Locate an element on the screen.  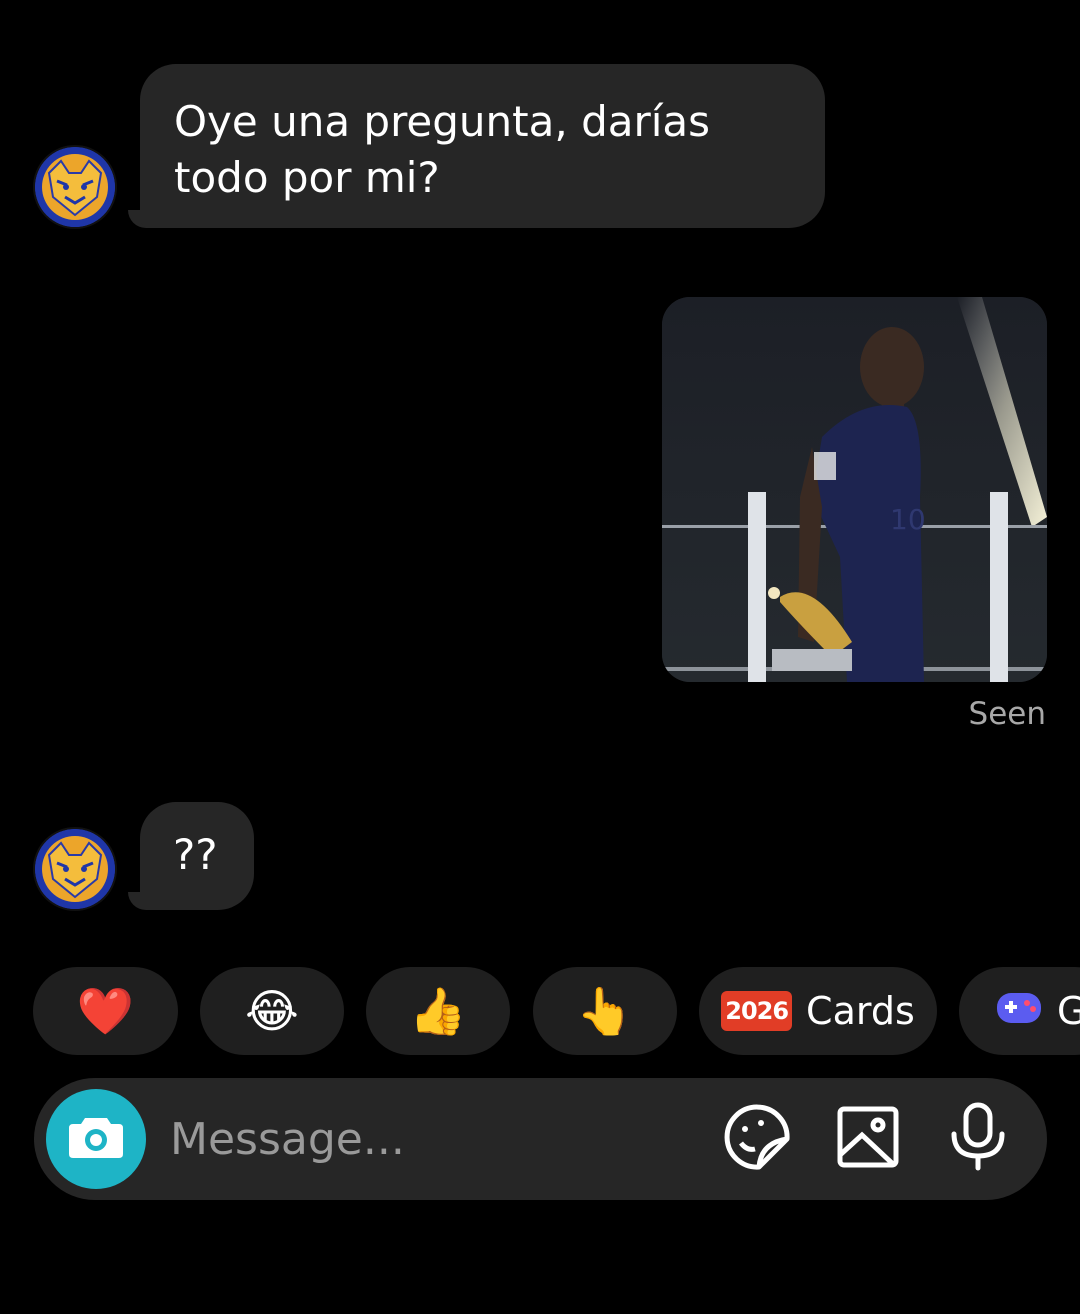
heart-emoji-icon: ❤️ is located at coordinates (105, 1011).